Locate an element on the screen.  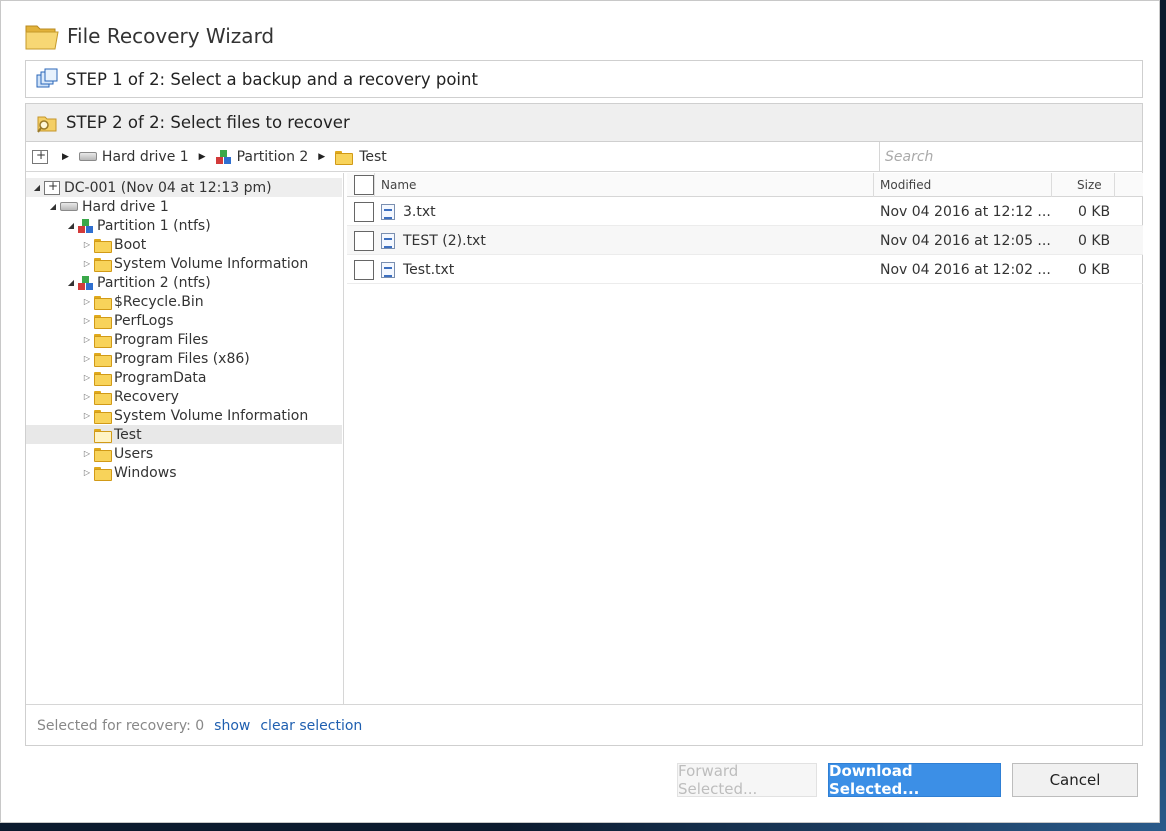
tree-item-folder: ▷ Boot is located at coordinates (184, 244).